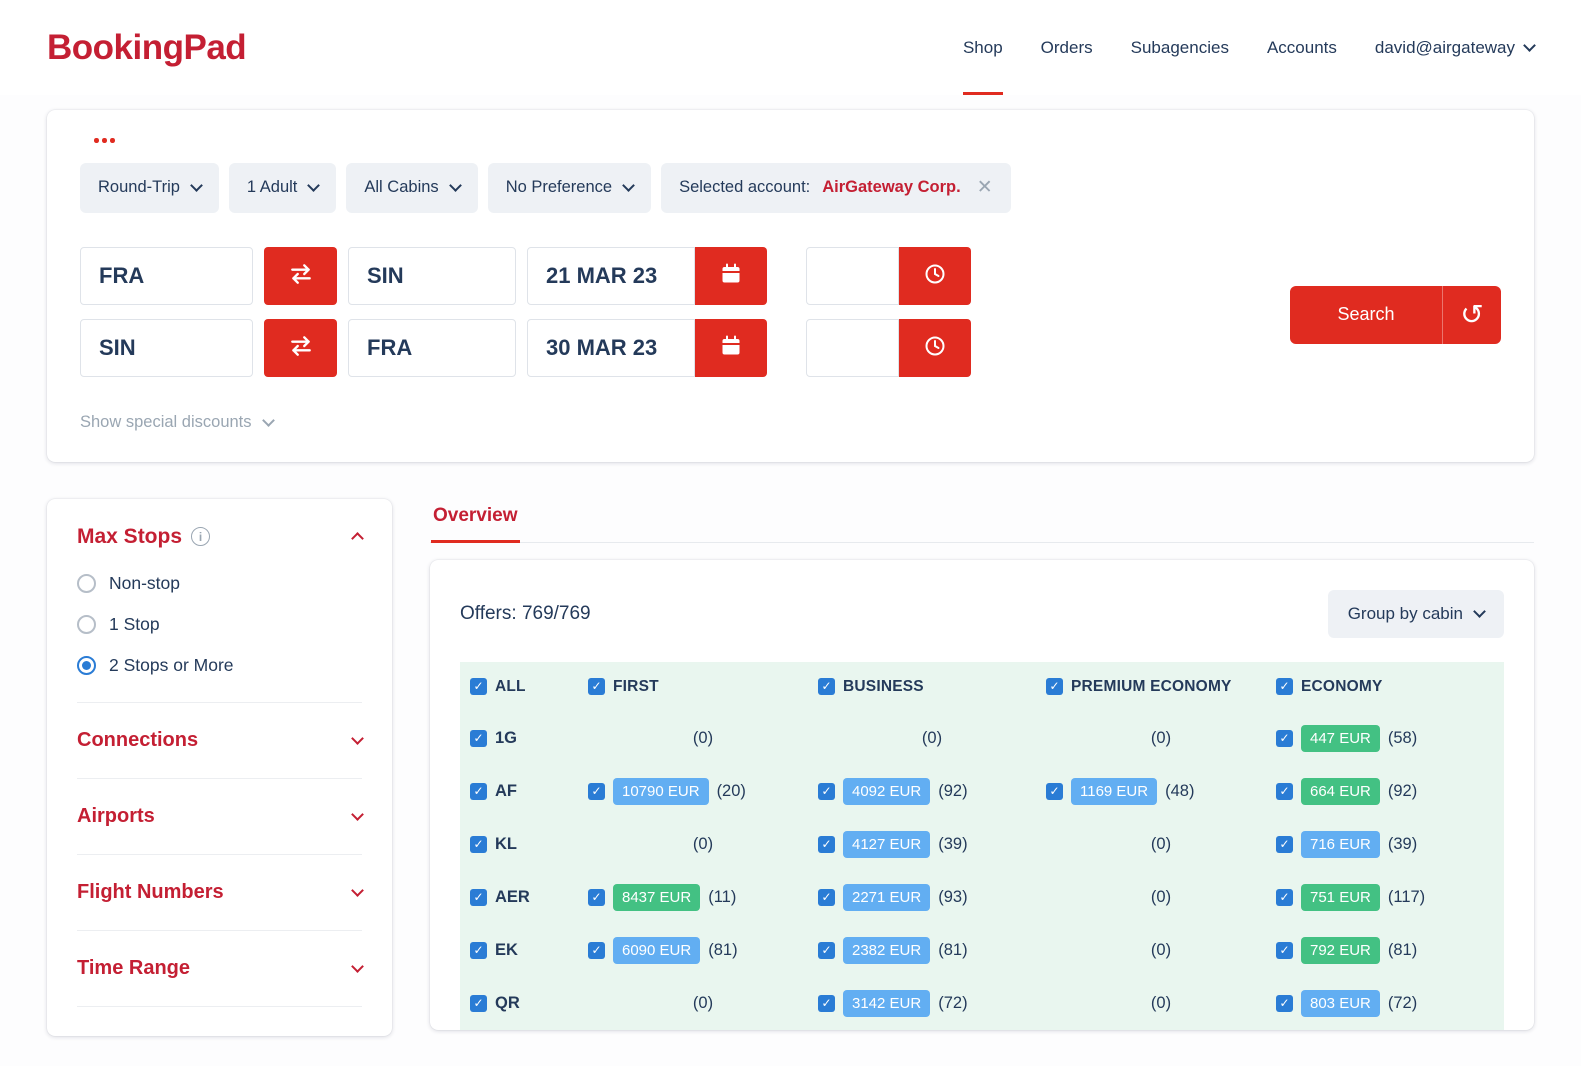 This screenshot has width=1581, height=1066. What do you see at coordinates (220, 739) in the screenshot?
I see `filter-section-connections: Connections` at bounding box center [220, 739].